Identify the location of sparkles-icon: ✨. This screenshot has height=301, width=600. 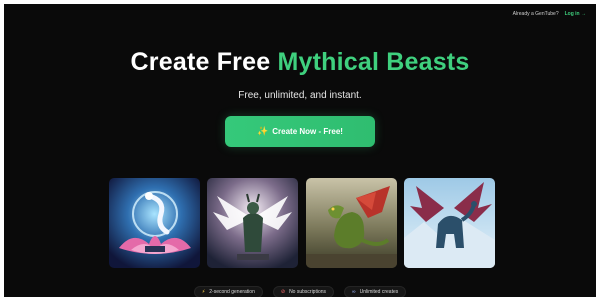
(263, 131).